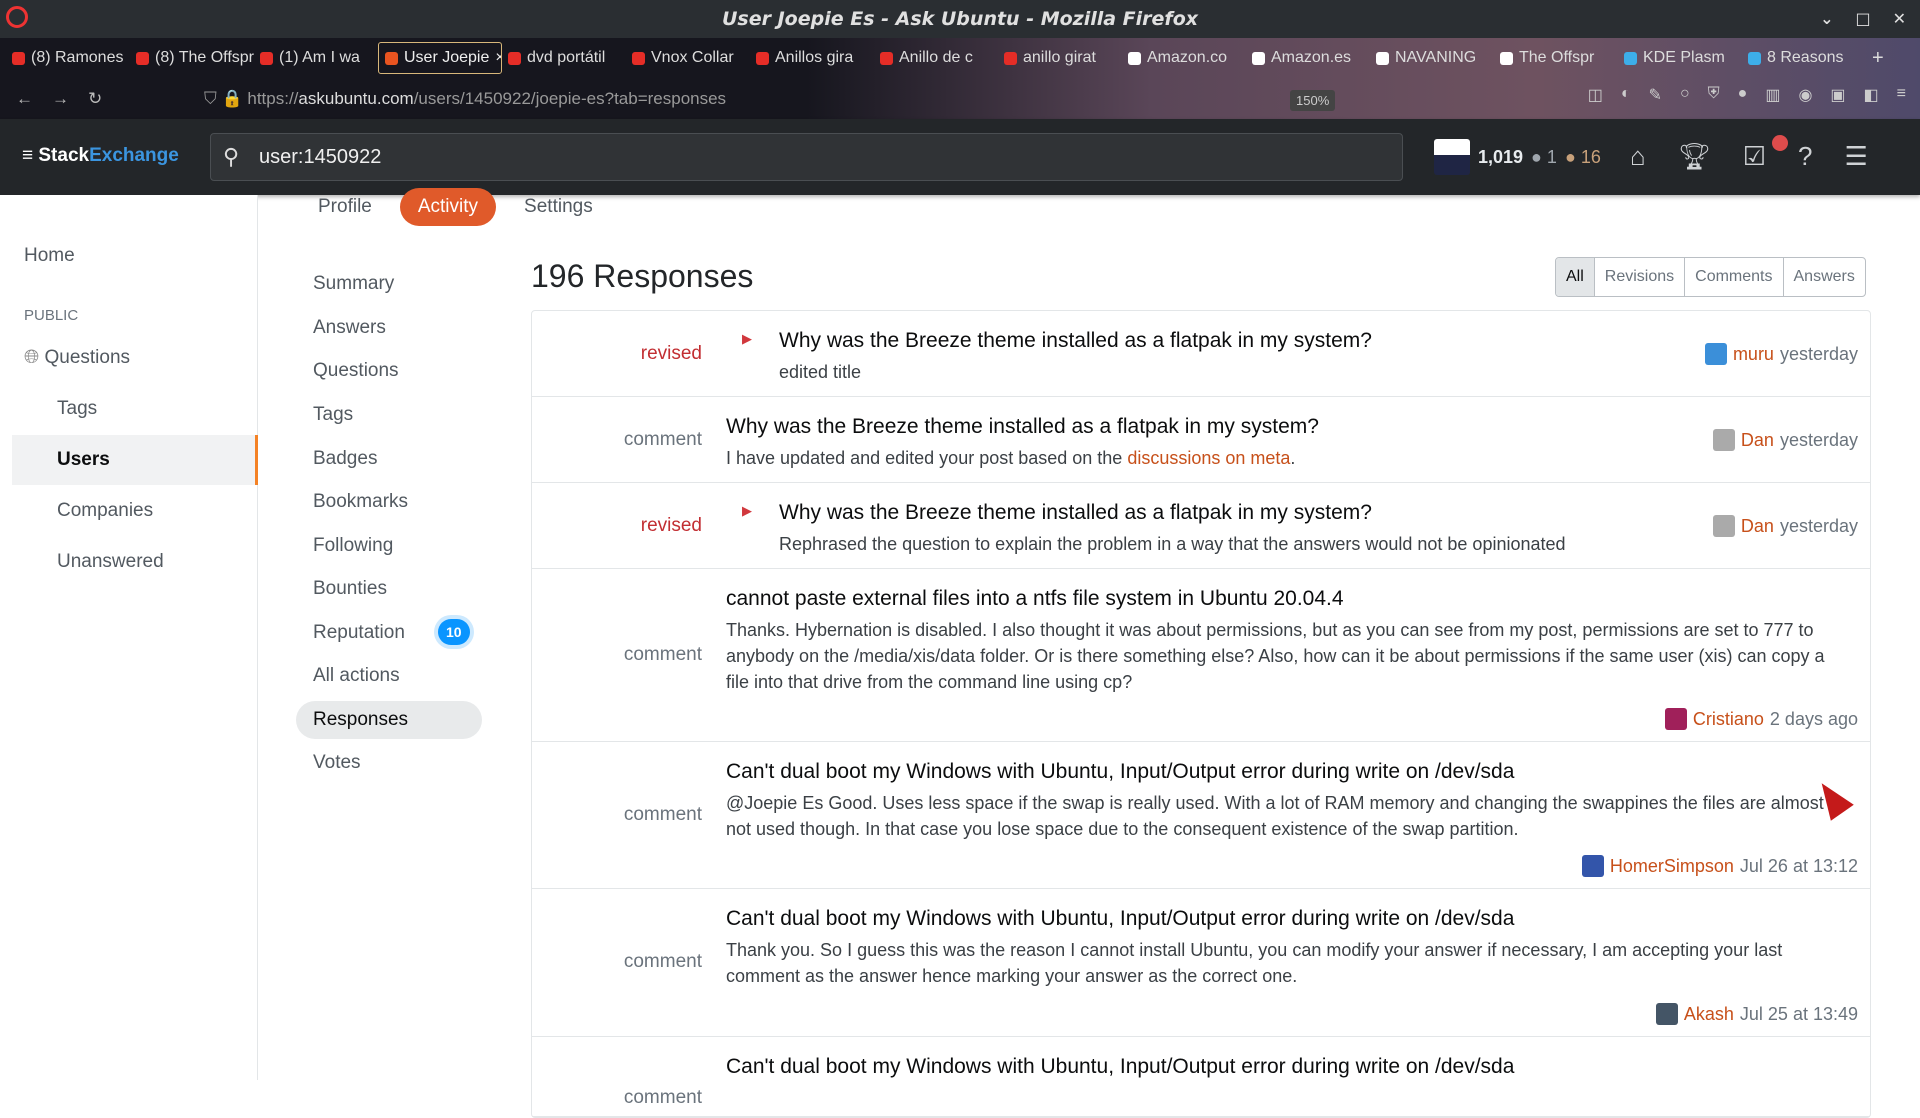 This screenshot has height=1118, width=1920. What do you see at coordinates (1805, 156) in the screenshot?
I see `help-icon: ?` at bounding box center [1805, 156].